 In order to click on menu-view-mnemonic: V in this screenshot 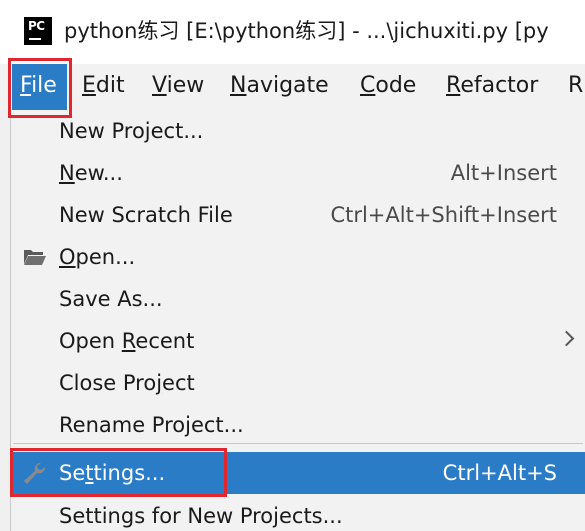, I will do `click(159, 85)`.